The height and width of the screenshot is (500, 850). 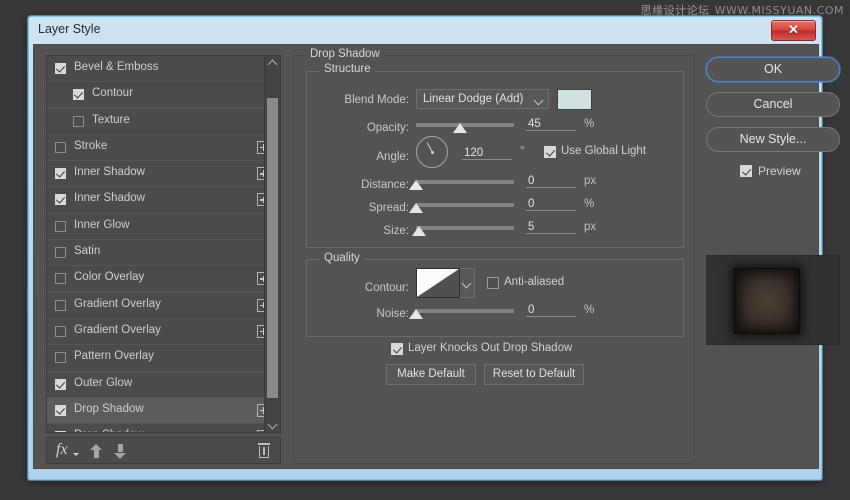 What do you see at coordinates (91, 145) in the screenshot?
I see `effect-label: Stroke` at bounding box center [91, 145].